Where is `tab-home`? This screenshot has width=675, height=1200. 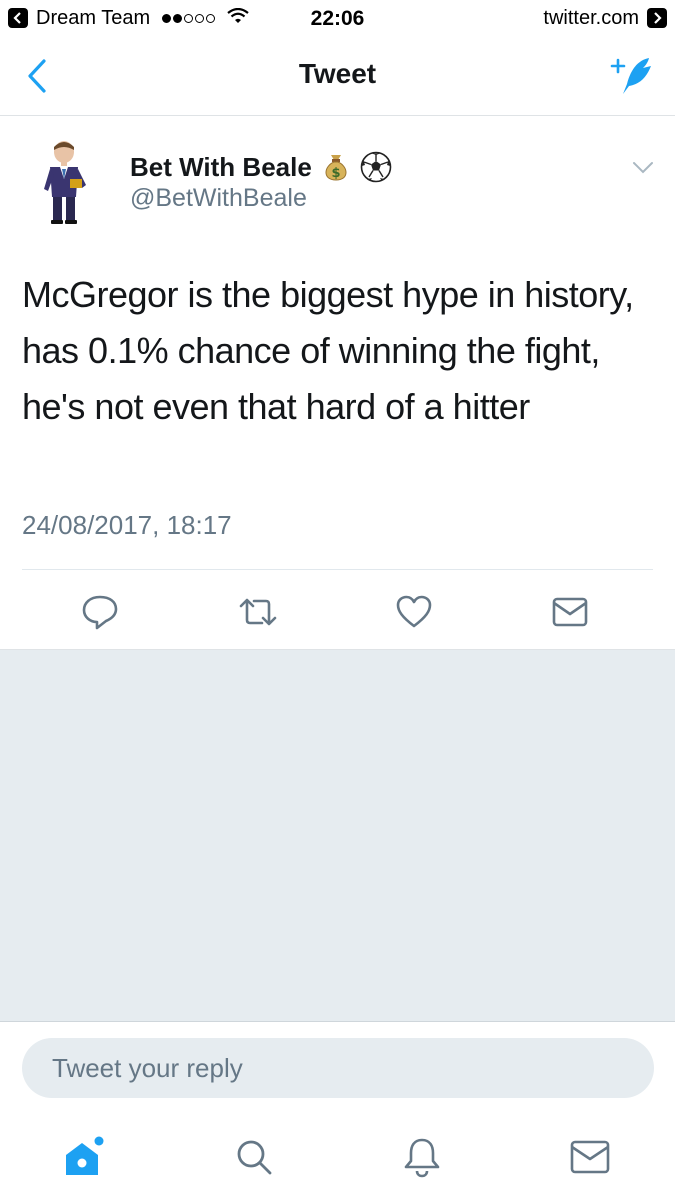
tab-home is located at coordinates (84, 1157).